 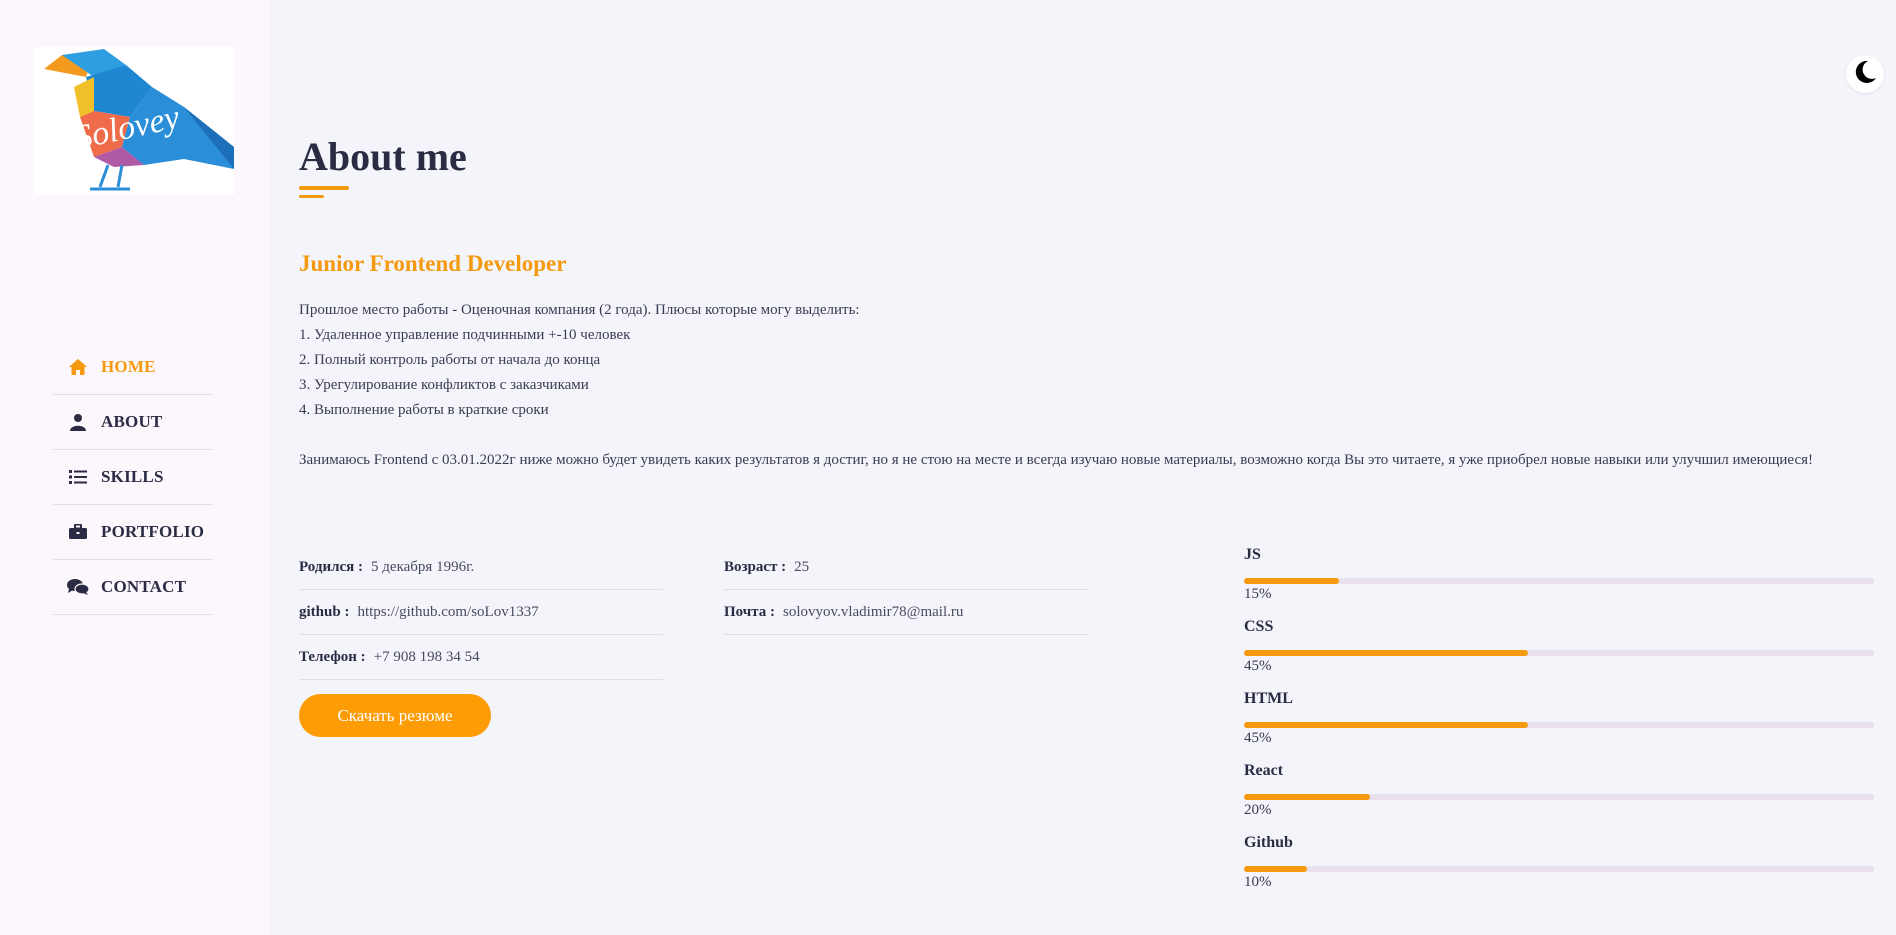 I want to click on list-icon, so click(x=78, y=477).